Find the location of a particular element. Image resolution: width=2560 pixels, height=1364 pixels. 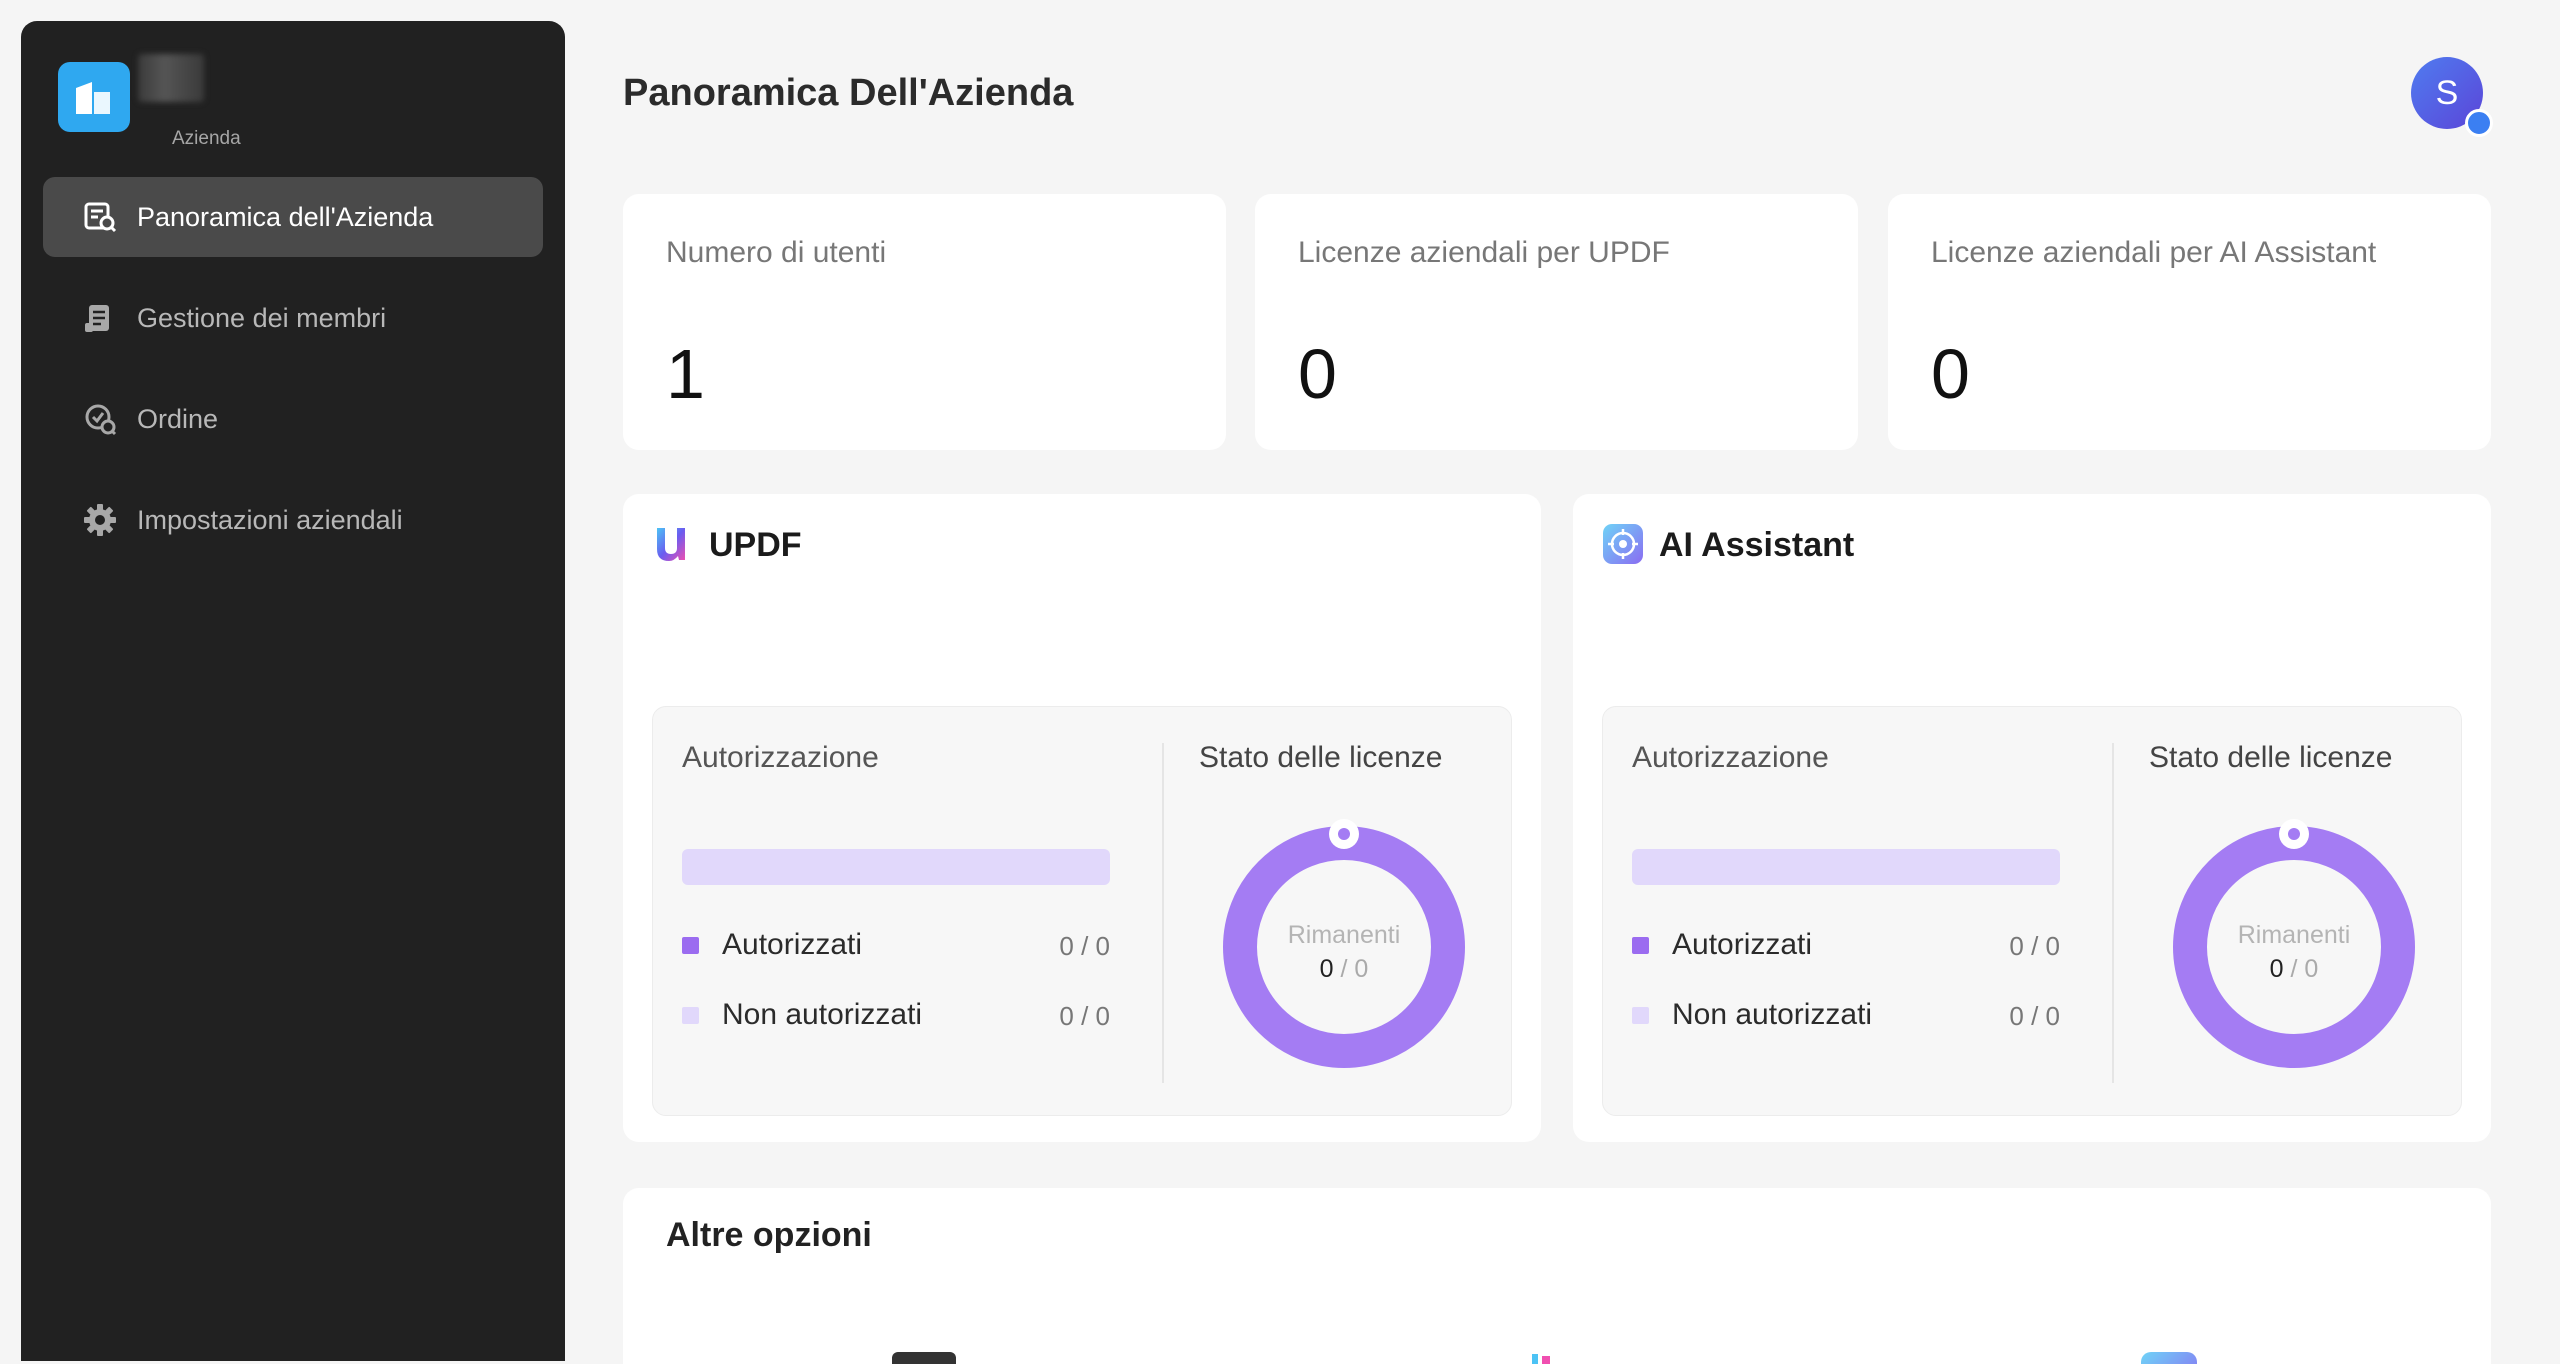

updf-logo-icon is located at coordinates (673, 544).